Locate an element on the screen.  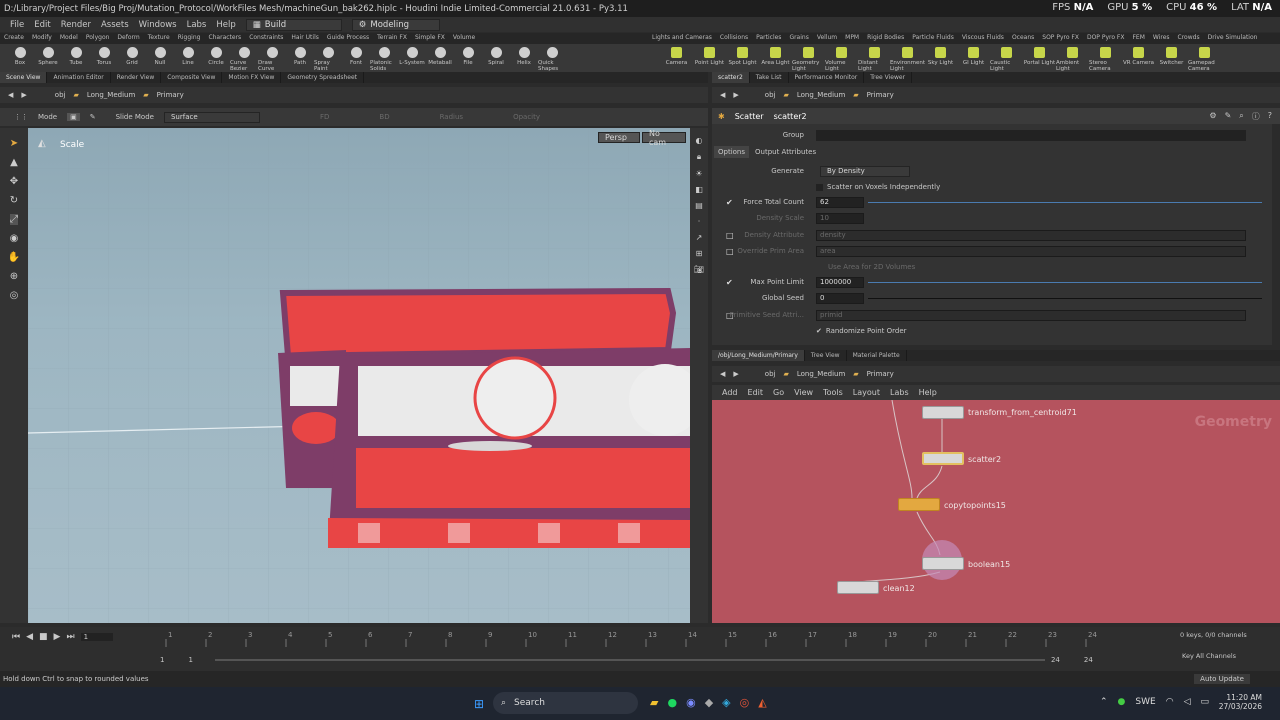
force-total-field: 62 is located at coordinates (840, 202).